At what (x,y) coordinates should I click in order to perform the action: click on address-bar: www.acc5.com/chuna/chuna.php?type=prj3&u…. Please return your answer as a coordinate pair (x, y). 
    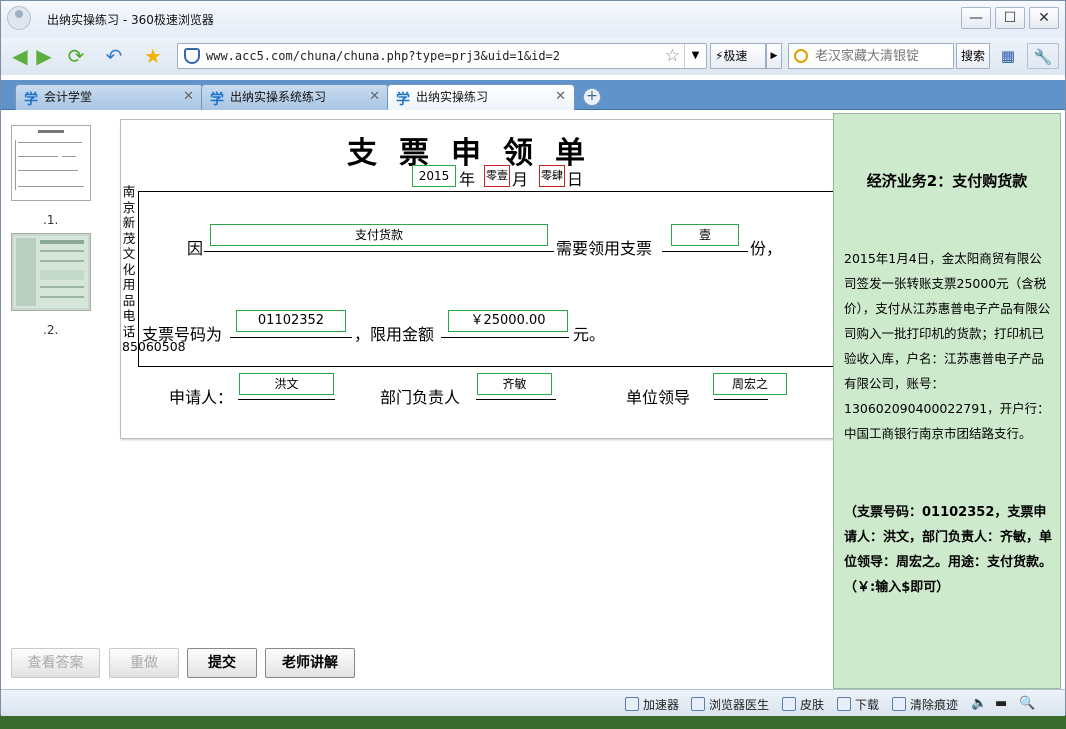
    Looking at the image, I should click on (442, 56).